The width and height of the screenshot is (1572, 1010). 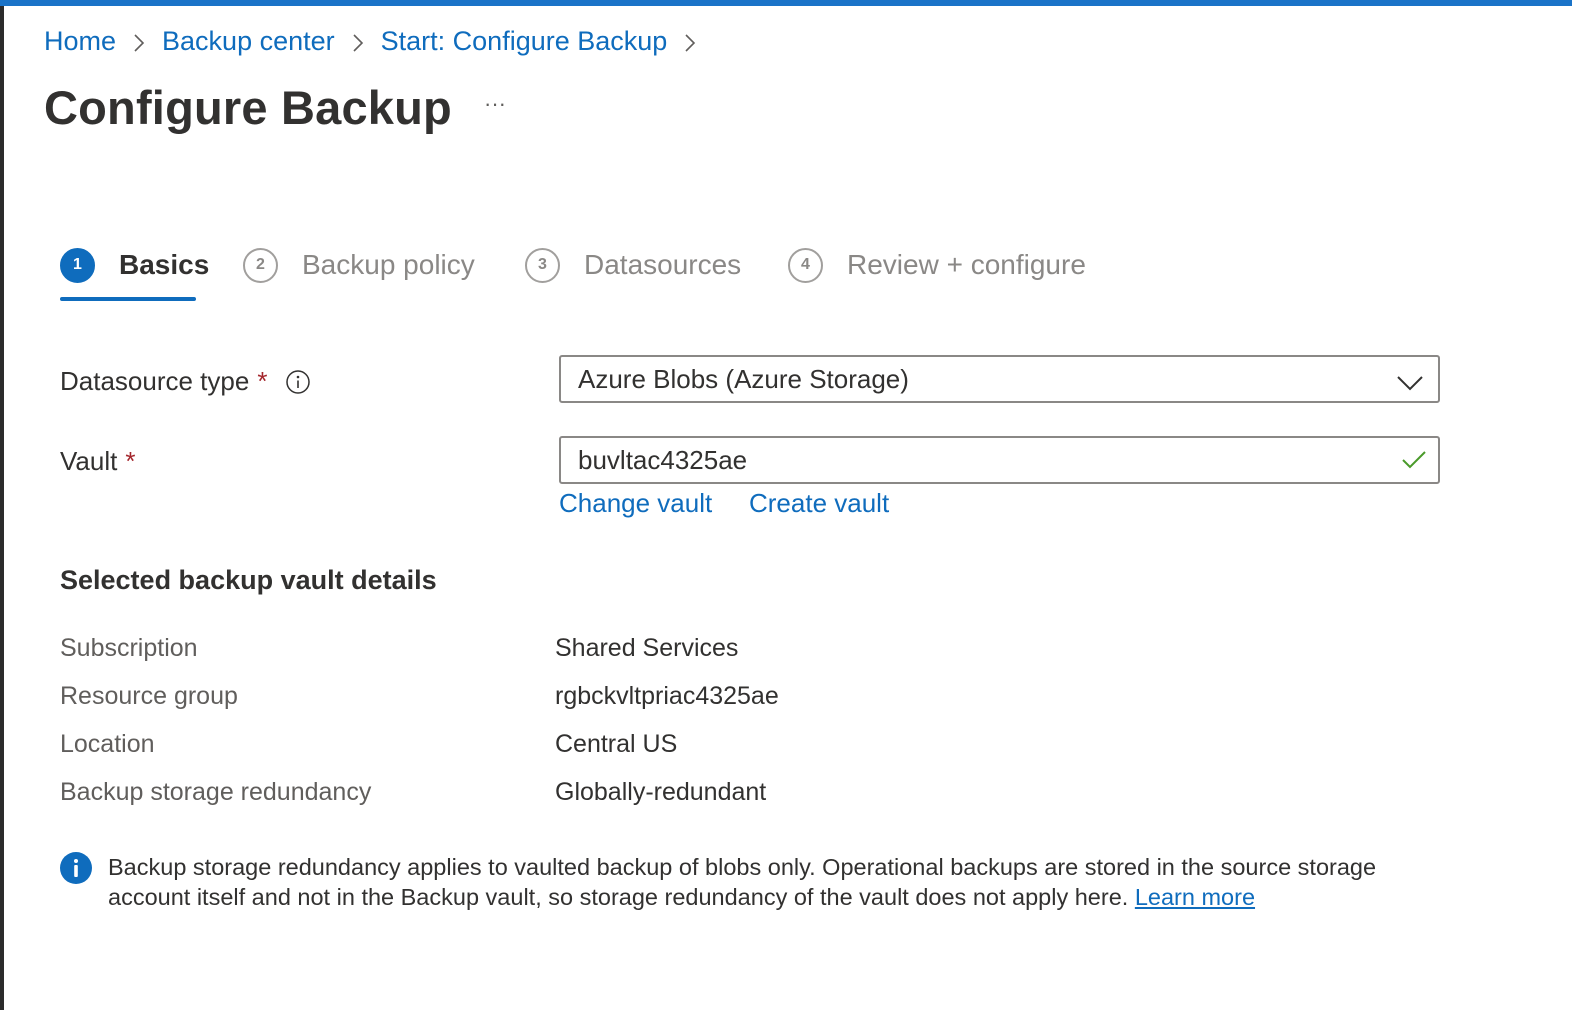 What do you see at coordinates (805, 265) in the screenshot?
I see `step-4-badge: 4` at bounding box center [805, 265].